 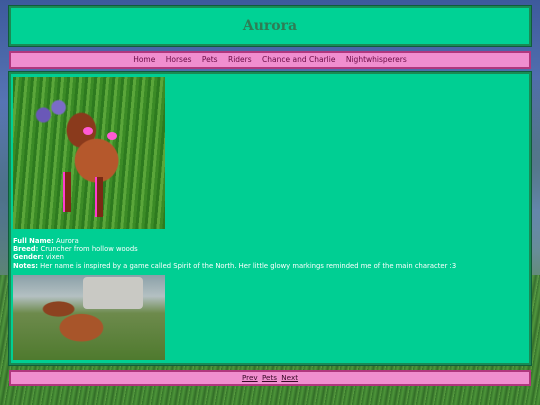 I want to click on pets-link: Pets, so click(x=269, y=377).